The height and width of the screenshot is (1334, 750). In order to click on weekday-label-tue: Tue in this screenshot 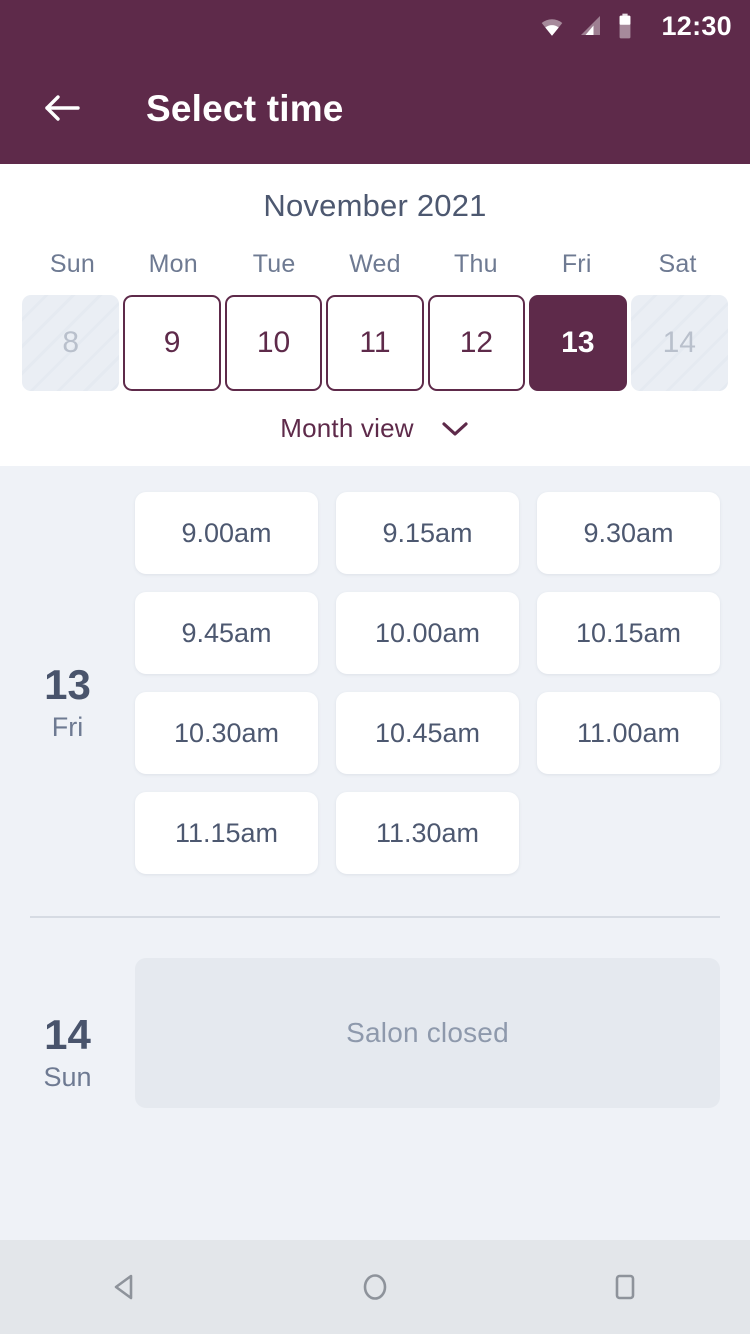, I will do `click(274, 264)`.